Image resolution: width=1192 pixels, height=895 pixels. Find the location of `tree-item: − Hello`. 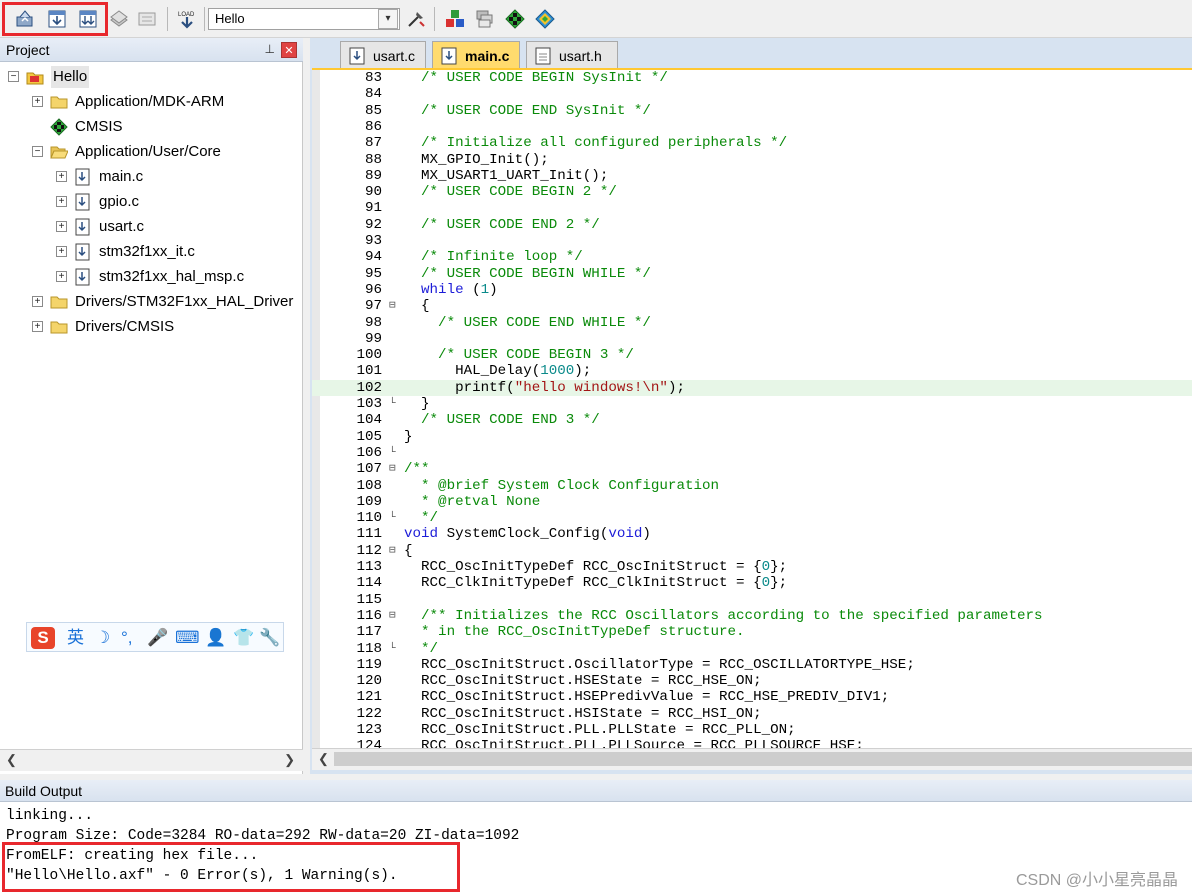

tree-item: − Hello is located at coordinates (151, 77).